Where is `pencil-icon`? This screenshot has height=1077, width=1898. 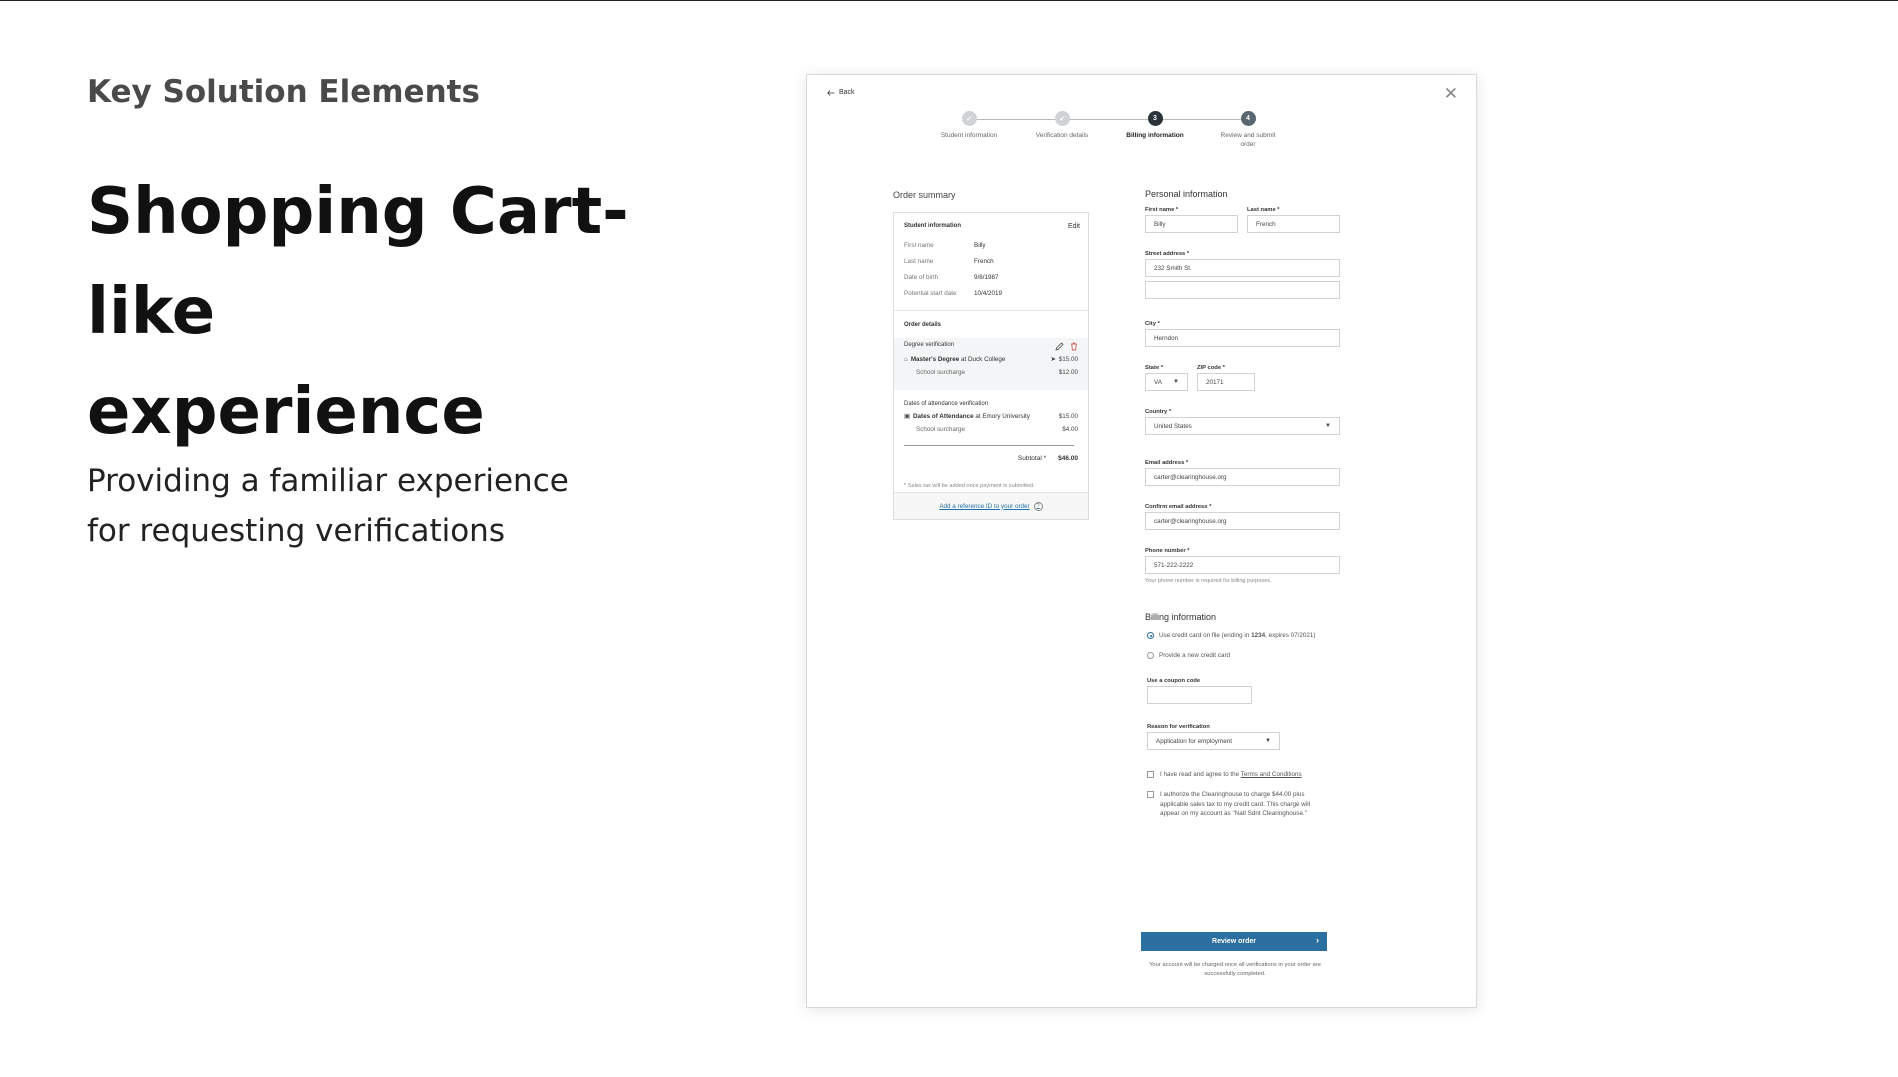 pencil-icon is located at coordinates (1059, 346).